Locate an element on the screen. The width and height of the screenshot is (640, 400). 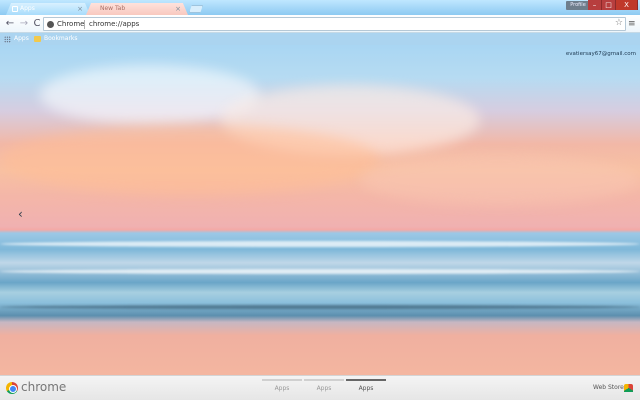
tab-label: New Tab is located at coordinates (113, 8).